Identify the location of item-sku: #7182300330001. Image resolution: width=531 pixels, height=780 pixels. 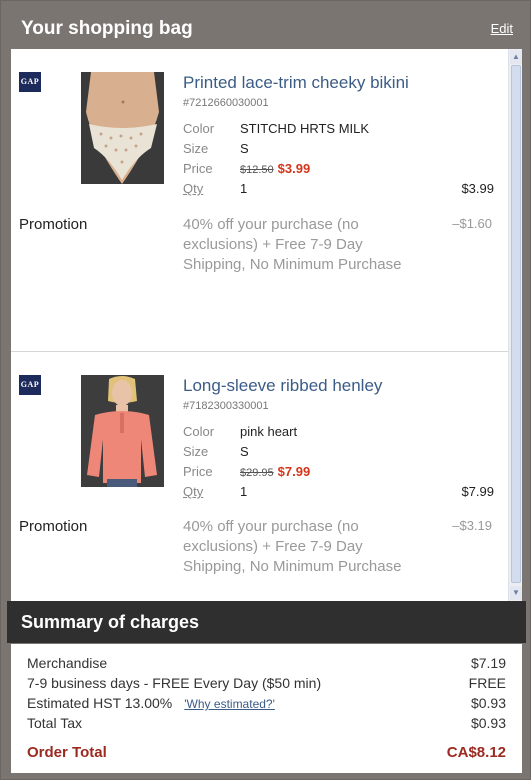
(226, 406).